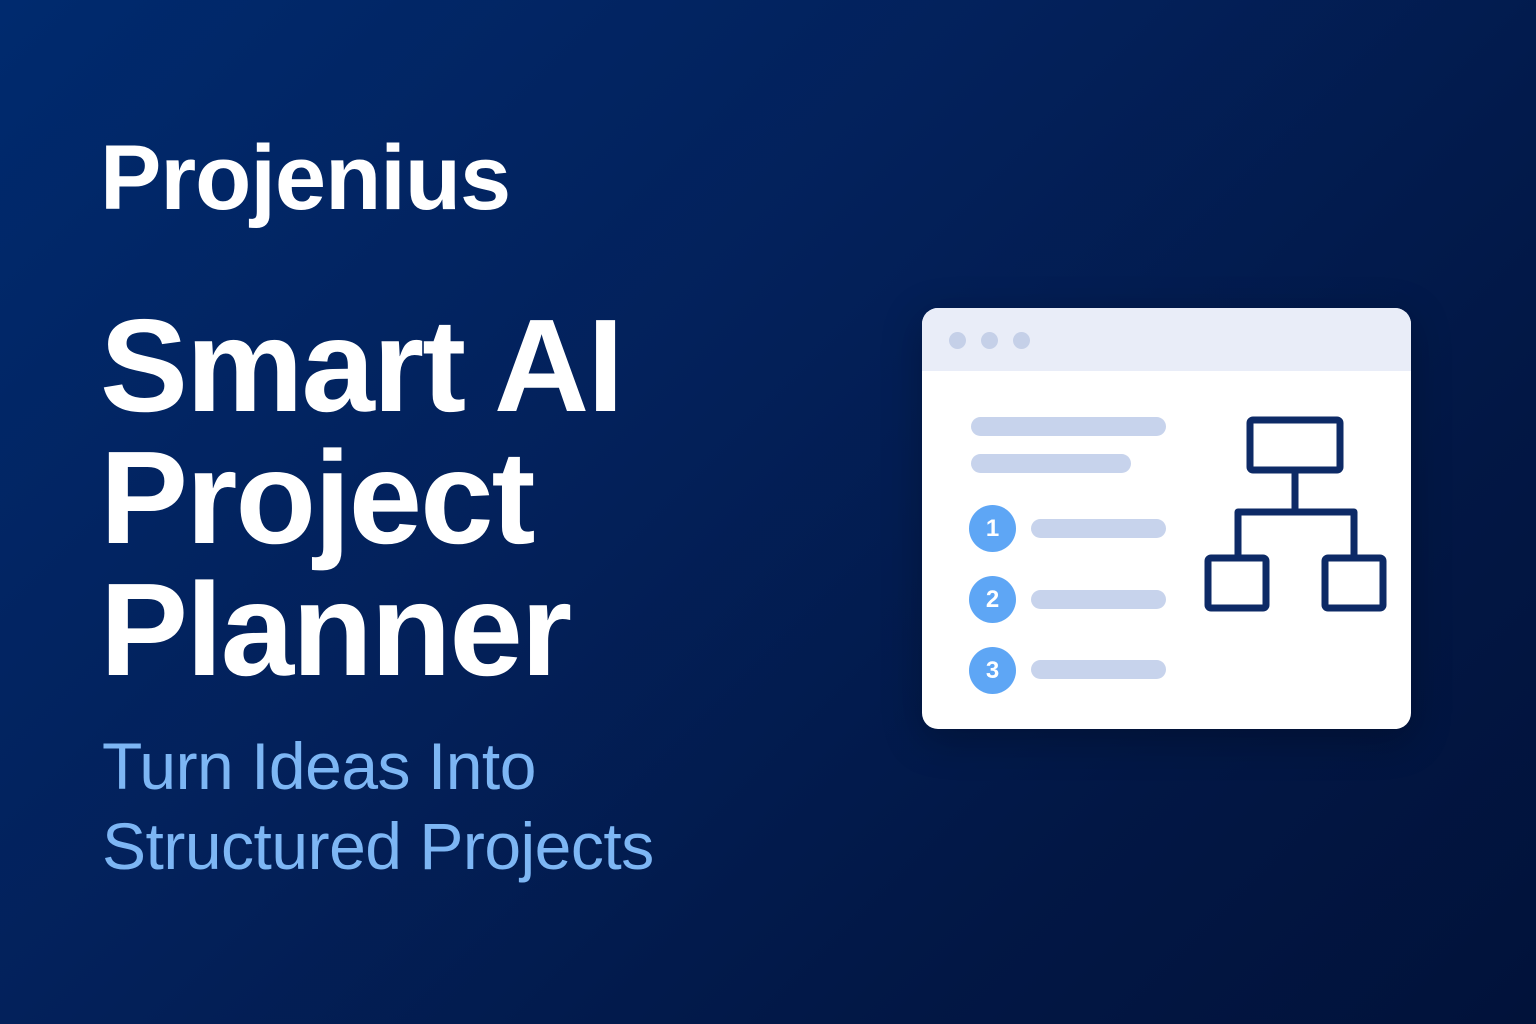  I want to click on tagline-line-1: Turn Ideas Into, so click(319, 766).